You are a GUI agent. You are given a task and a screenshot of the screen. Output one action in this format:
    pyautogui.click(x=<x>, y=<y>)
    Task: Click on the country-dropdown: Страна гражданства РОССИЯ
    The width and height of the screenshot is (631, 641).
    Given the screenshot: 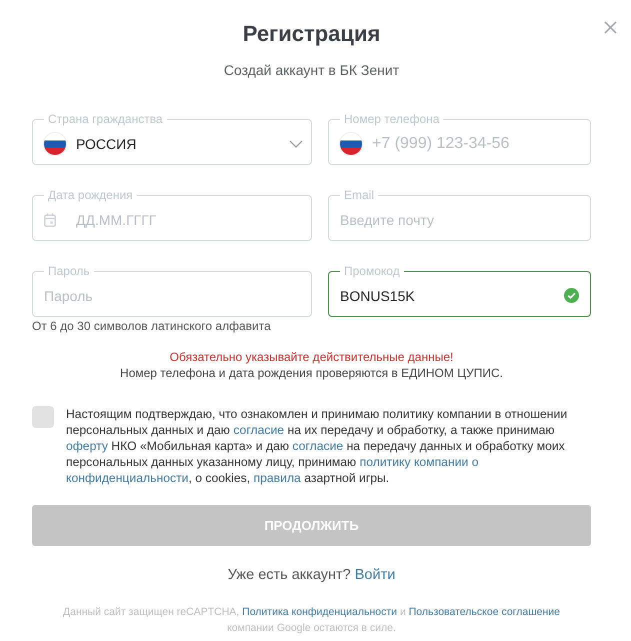 What is the action you would take?
    pyautogui.click(x=172, y=138)
    